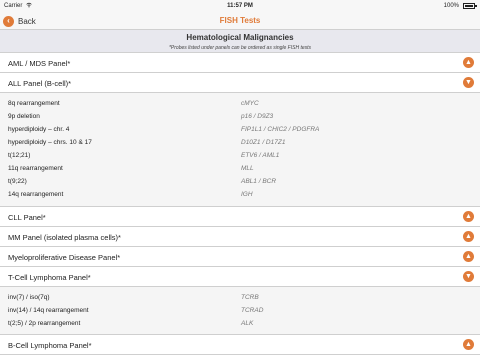 The height and width of the screenshot is (360, 480). I want to click on probe-name: t(12;21), so click(19, 155).